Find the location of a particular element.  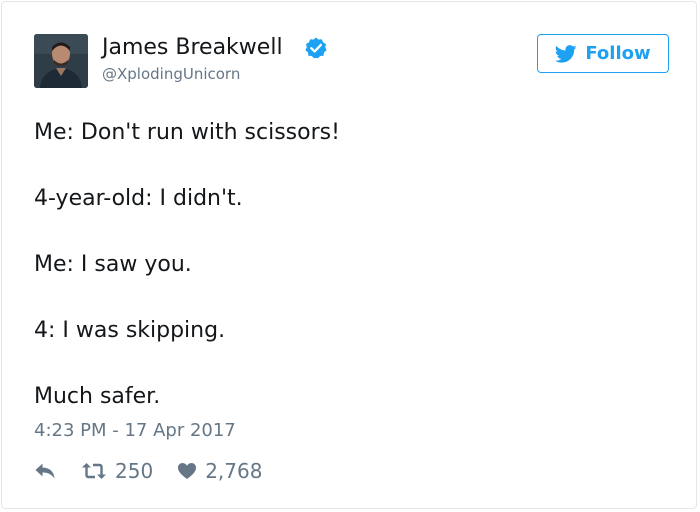

tweet-text-line: Me: I saw you. is located at coordinates (113, 264).